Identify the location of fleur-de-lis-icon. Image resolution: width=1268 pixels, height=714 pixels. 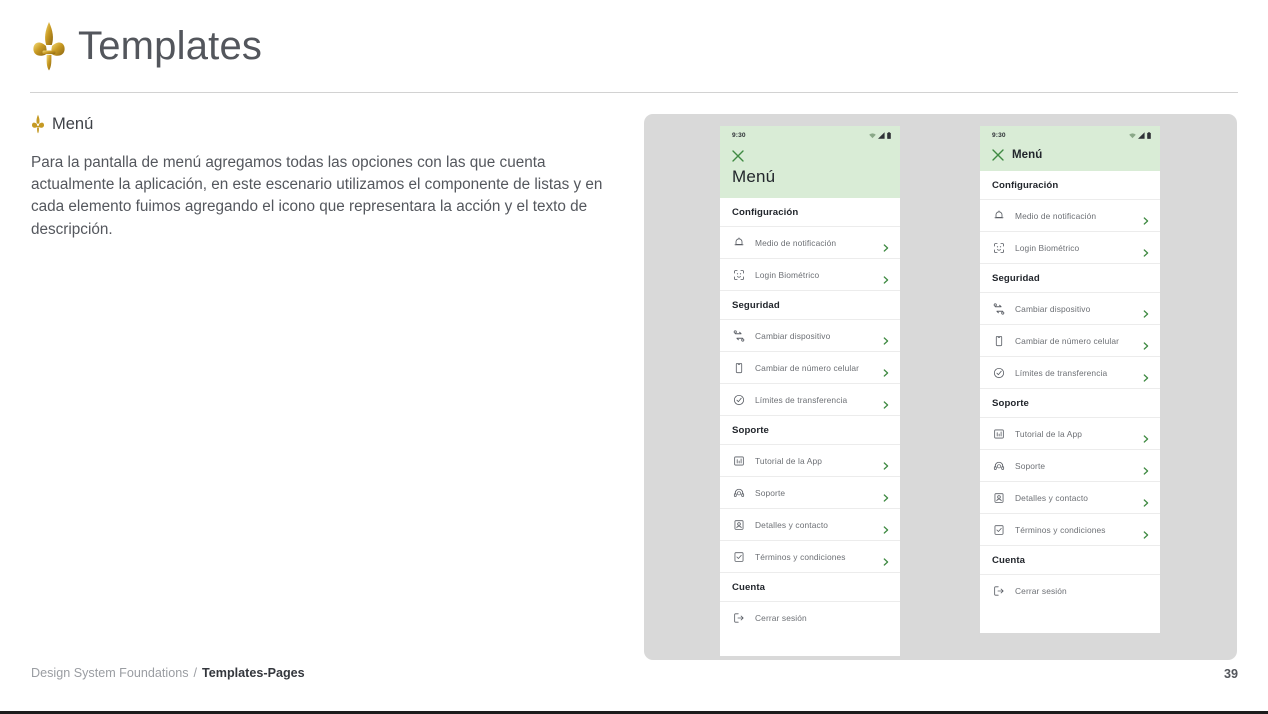
(38, 124).